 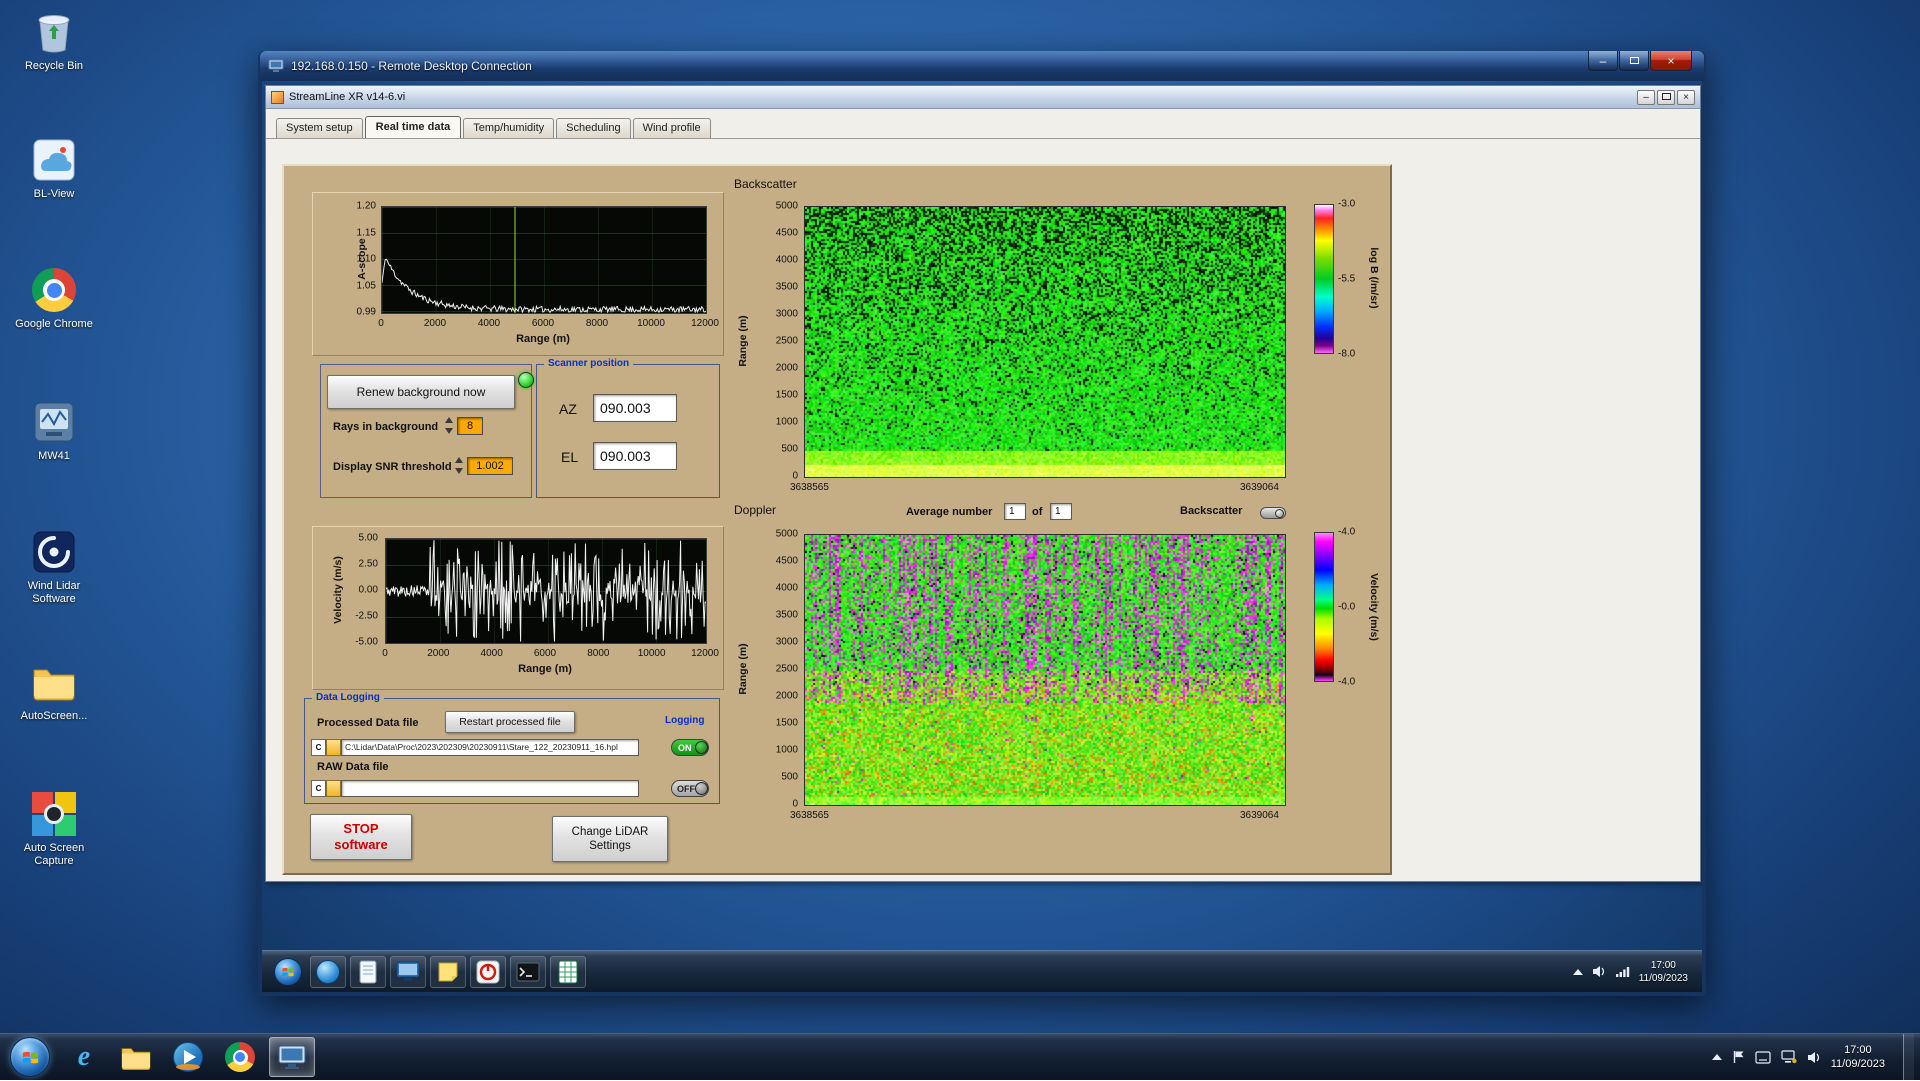 I want to click on desktop-icon-wind-lidar: Wind Lidar Software, so click(x=54, y=567).